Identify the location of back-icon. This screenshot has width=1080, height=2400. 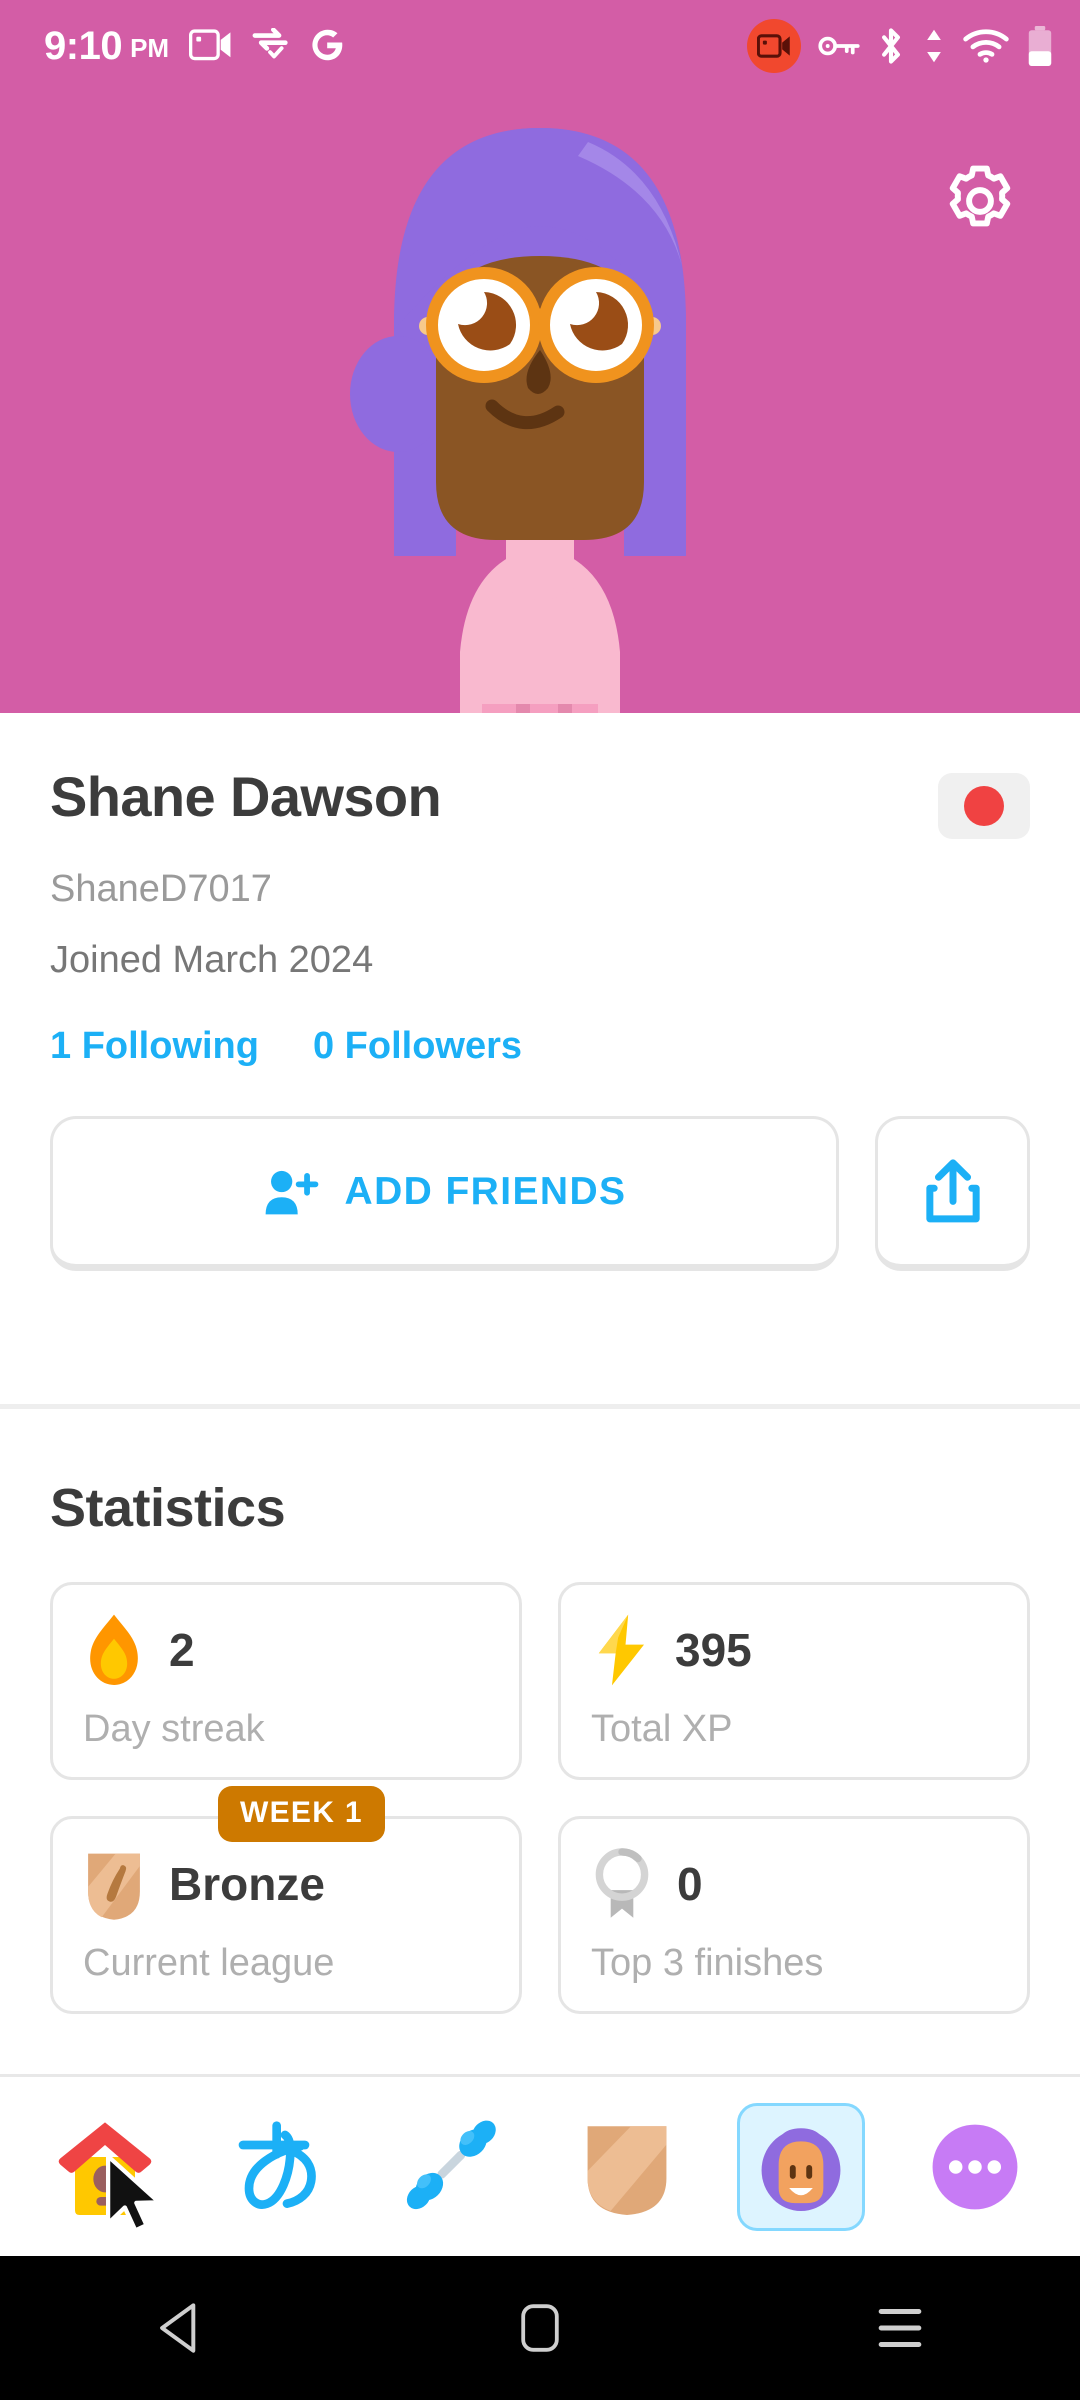
(178, 2328).